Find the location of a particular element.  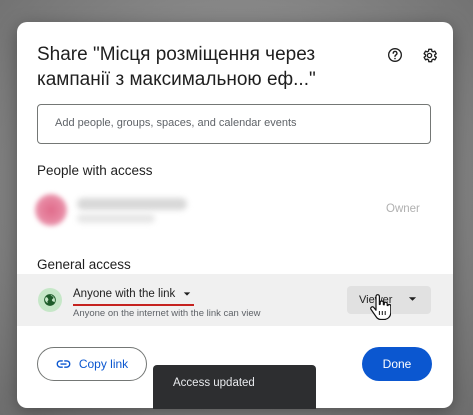

person-row: Owner is located at coordinates (236, 210).